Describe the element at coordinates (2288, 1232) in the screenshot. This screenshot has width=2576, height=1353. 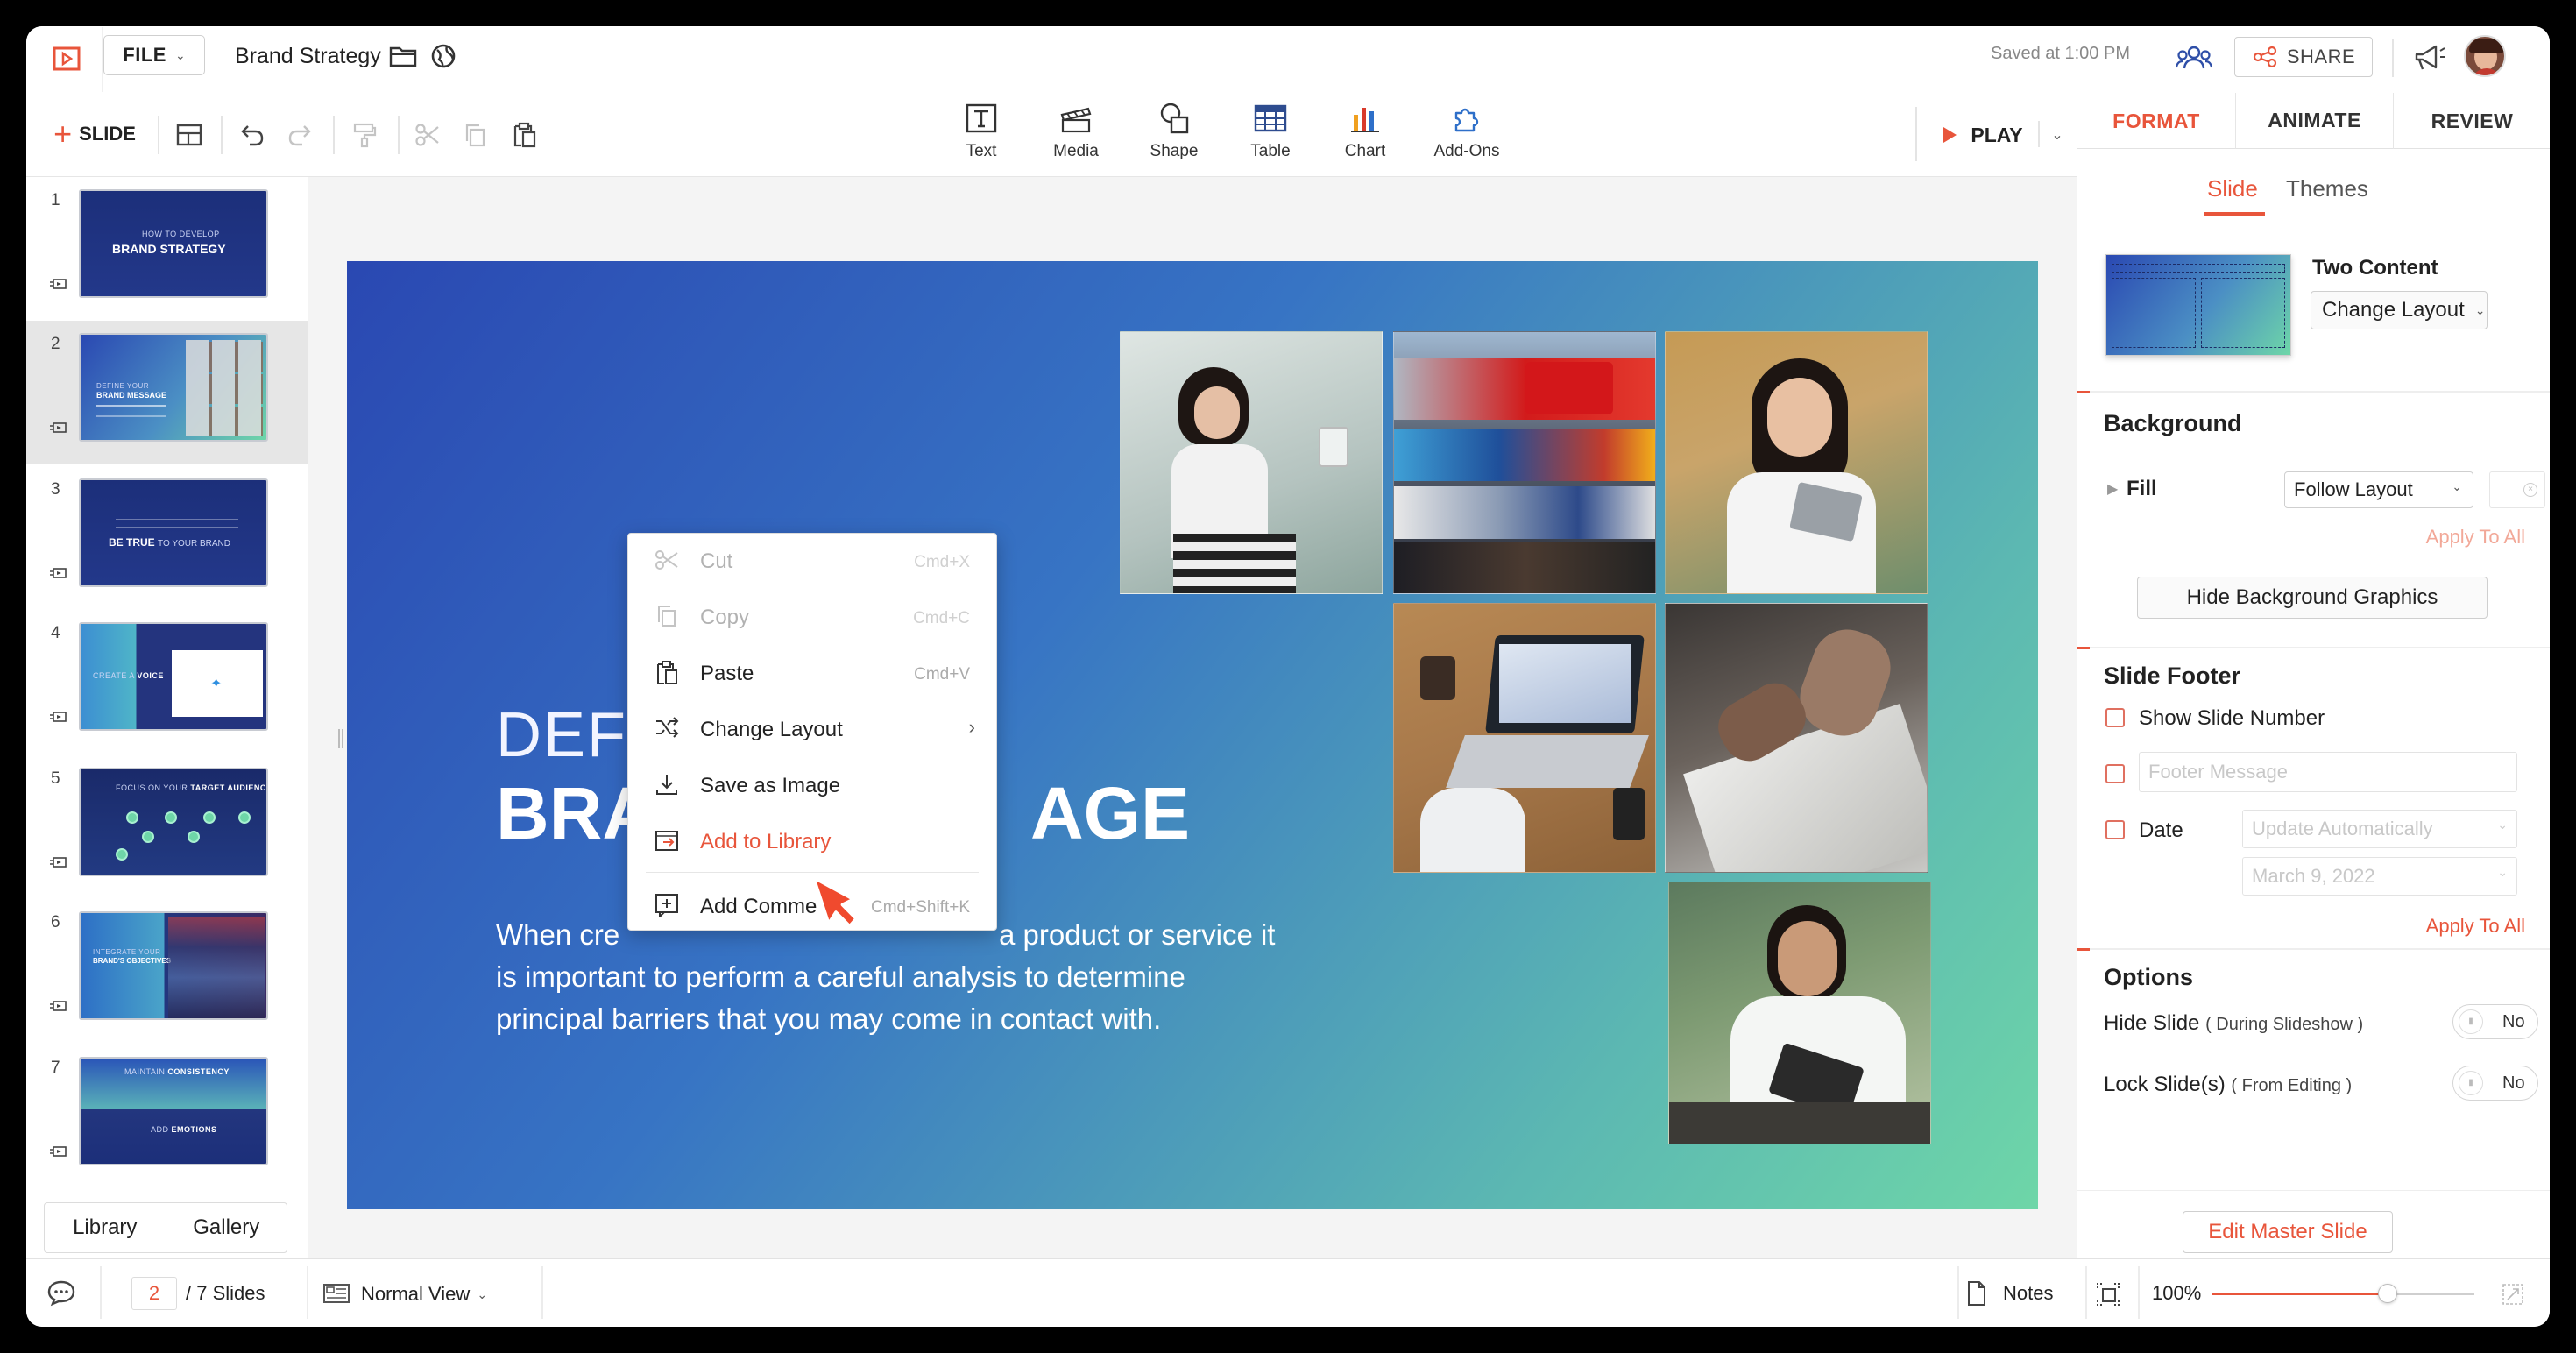
I see `edit-master-slide-button: Edit Master Slide` at that location.